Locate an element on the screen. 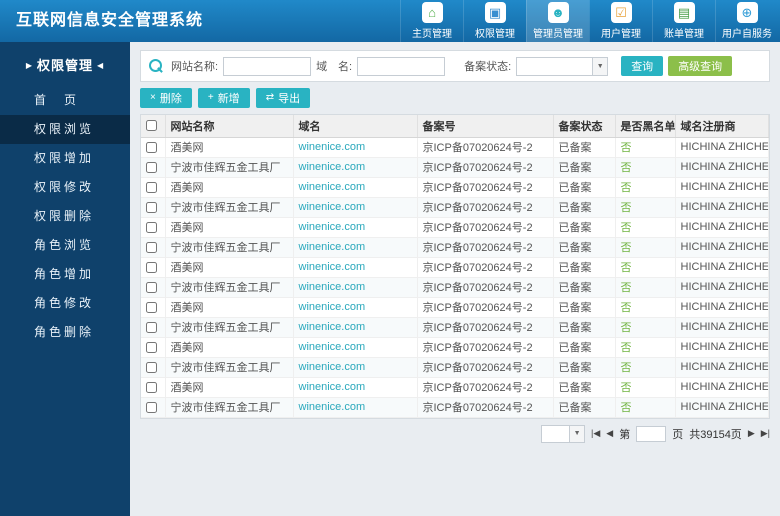  arrow-left-icon: ◀ is located at coordinates (101, 65).